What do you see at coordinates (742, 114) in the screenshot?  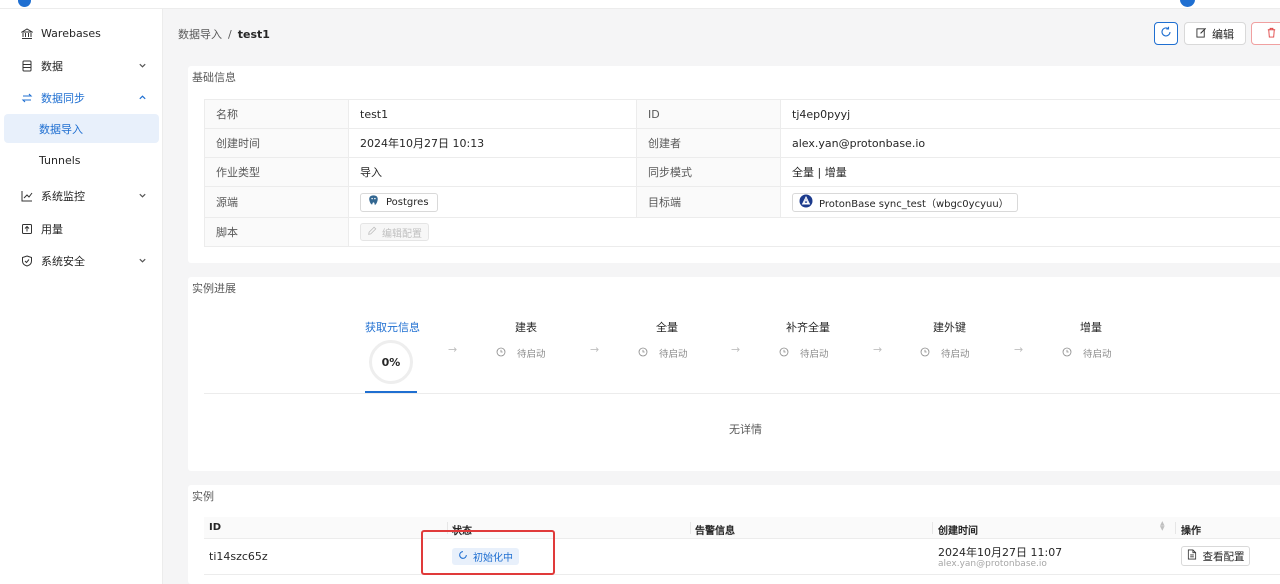 I see `info-row: 名称 test1 ID tj4ep0pyyj` at bounding box center [742, 114].